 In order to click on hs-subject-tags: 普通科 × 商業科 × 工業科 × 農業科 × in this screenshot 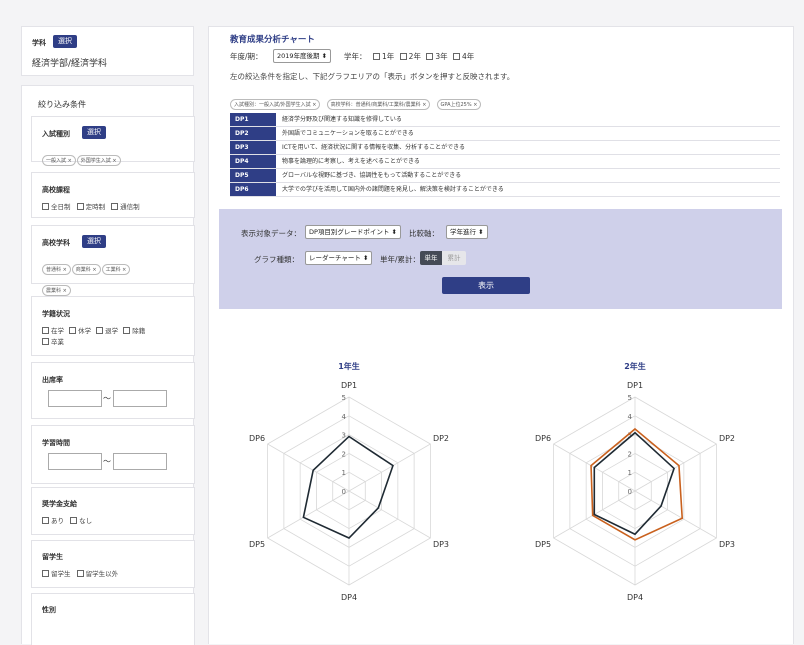, I will do `click(97, 277)`.